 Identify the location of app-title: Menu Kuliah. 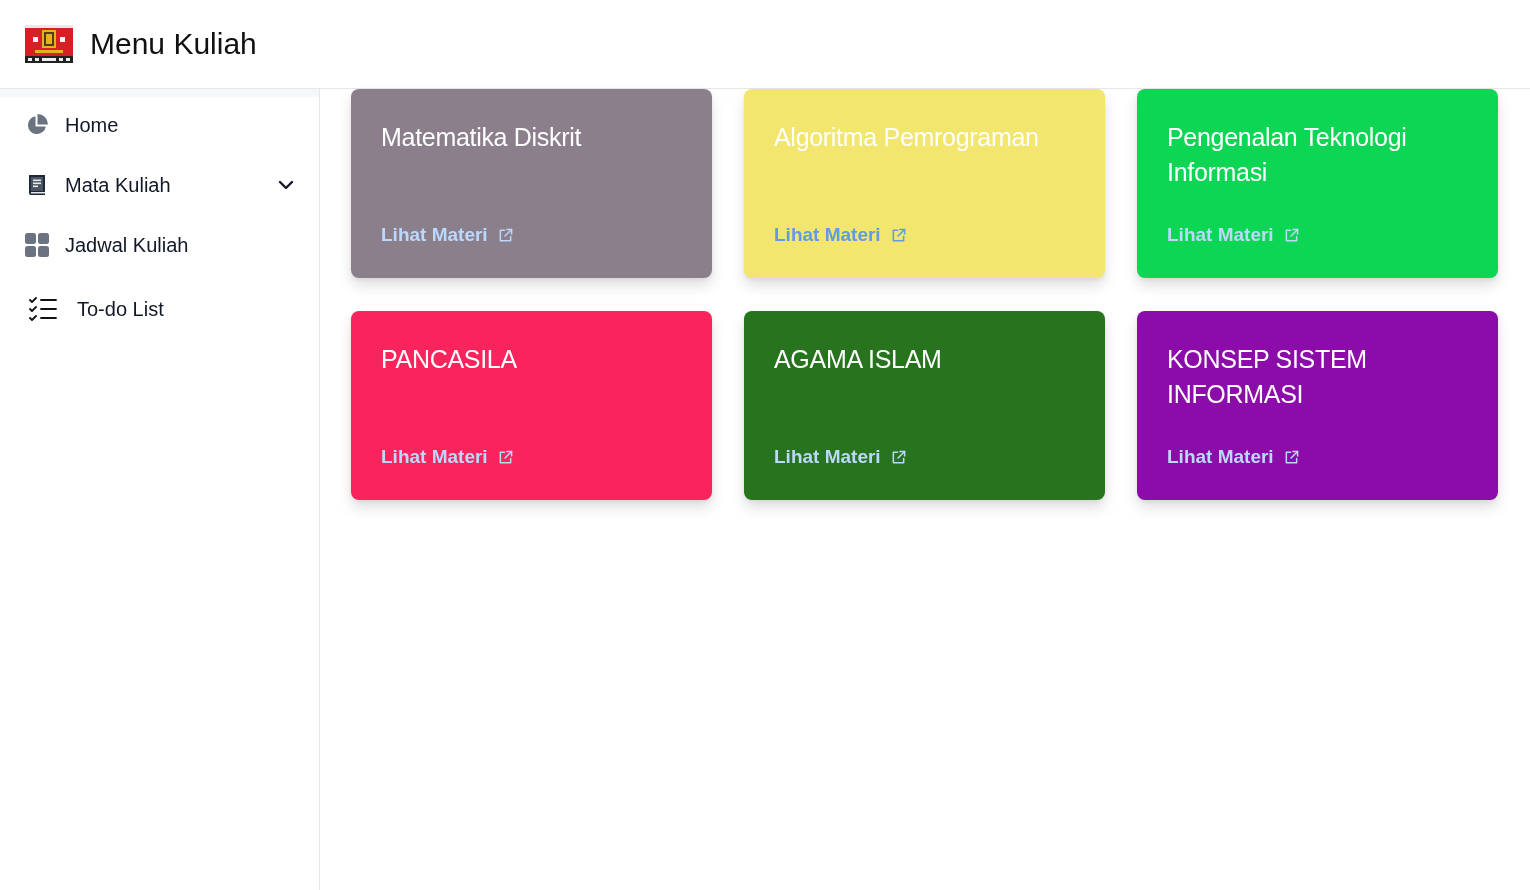
(173, 44).